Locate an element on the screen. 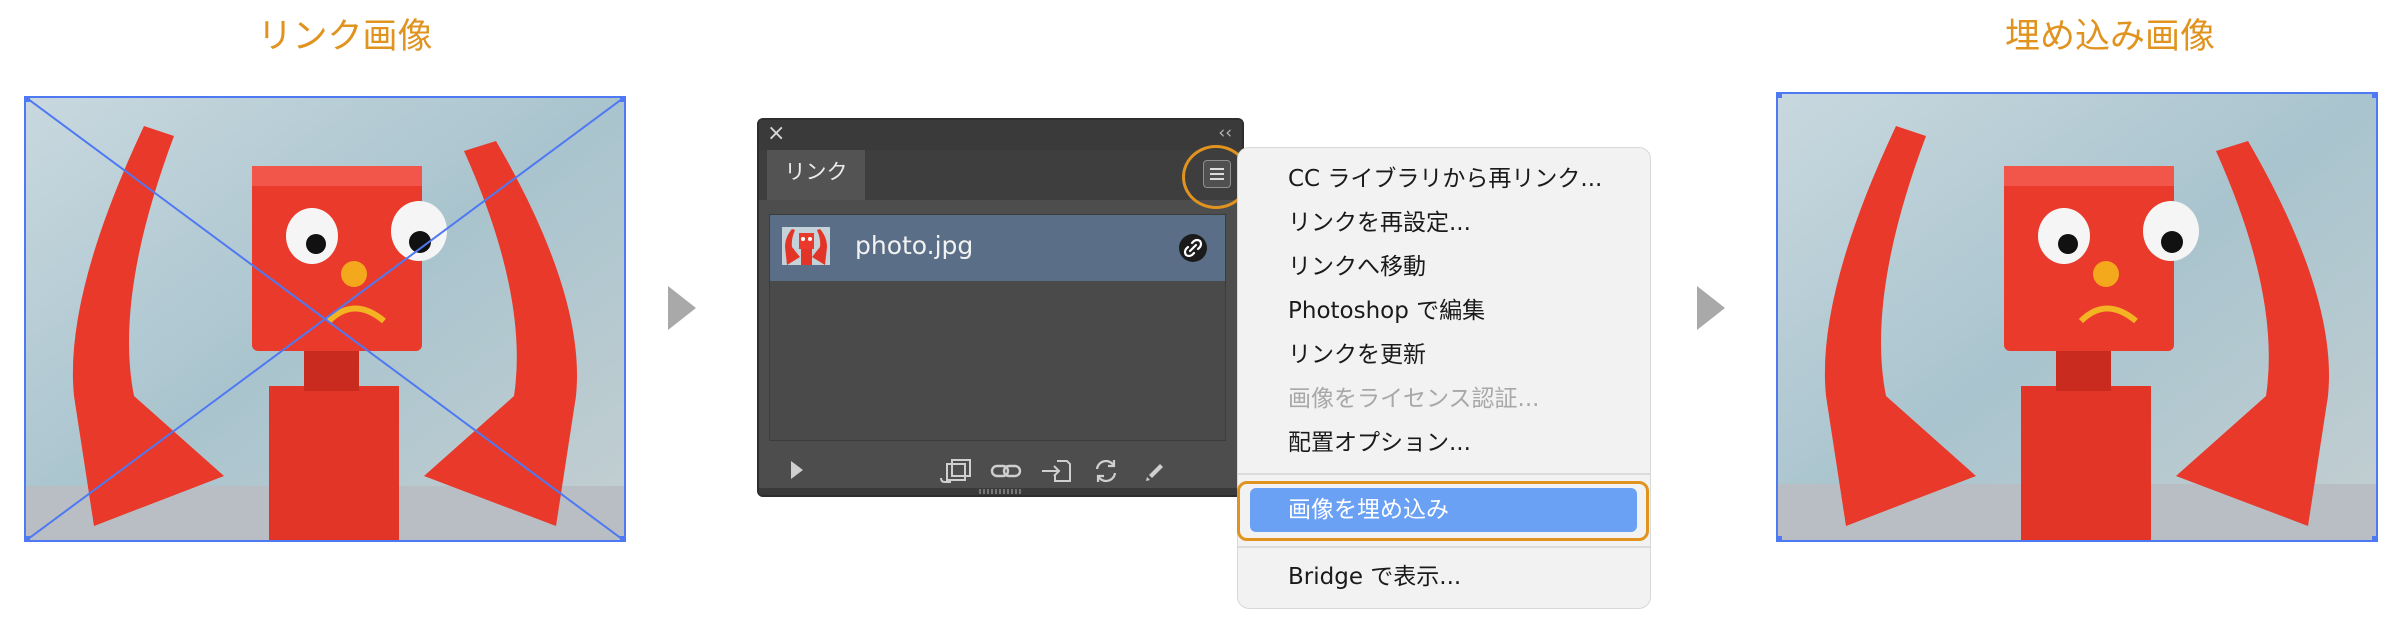 The height and width of the screenshot is (618, 2400). linked-image-caption: リンク画像 is located at coordinates (345, 37).